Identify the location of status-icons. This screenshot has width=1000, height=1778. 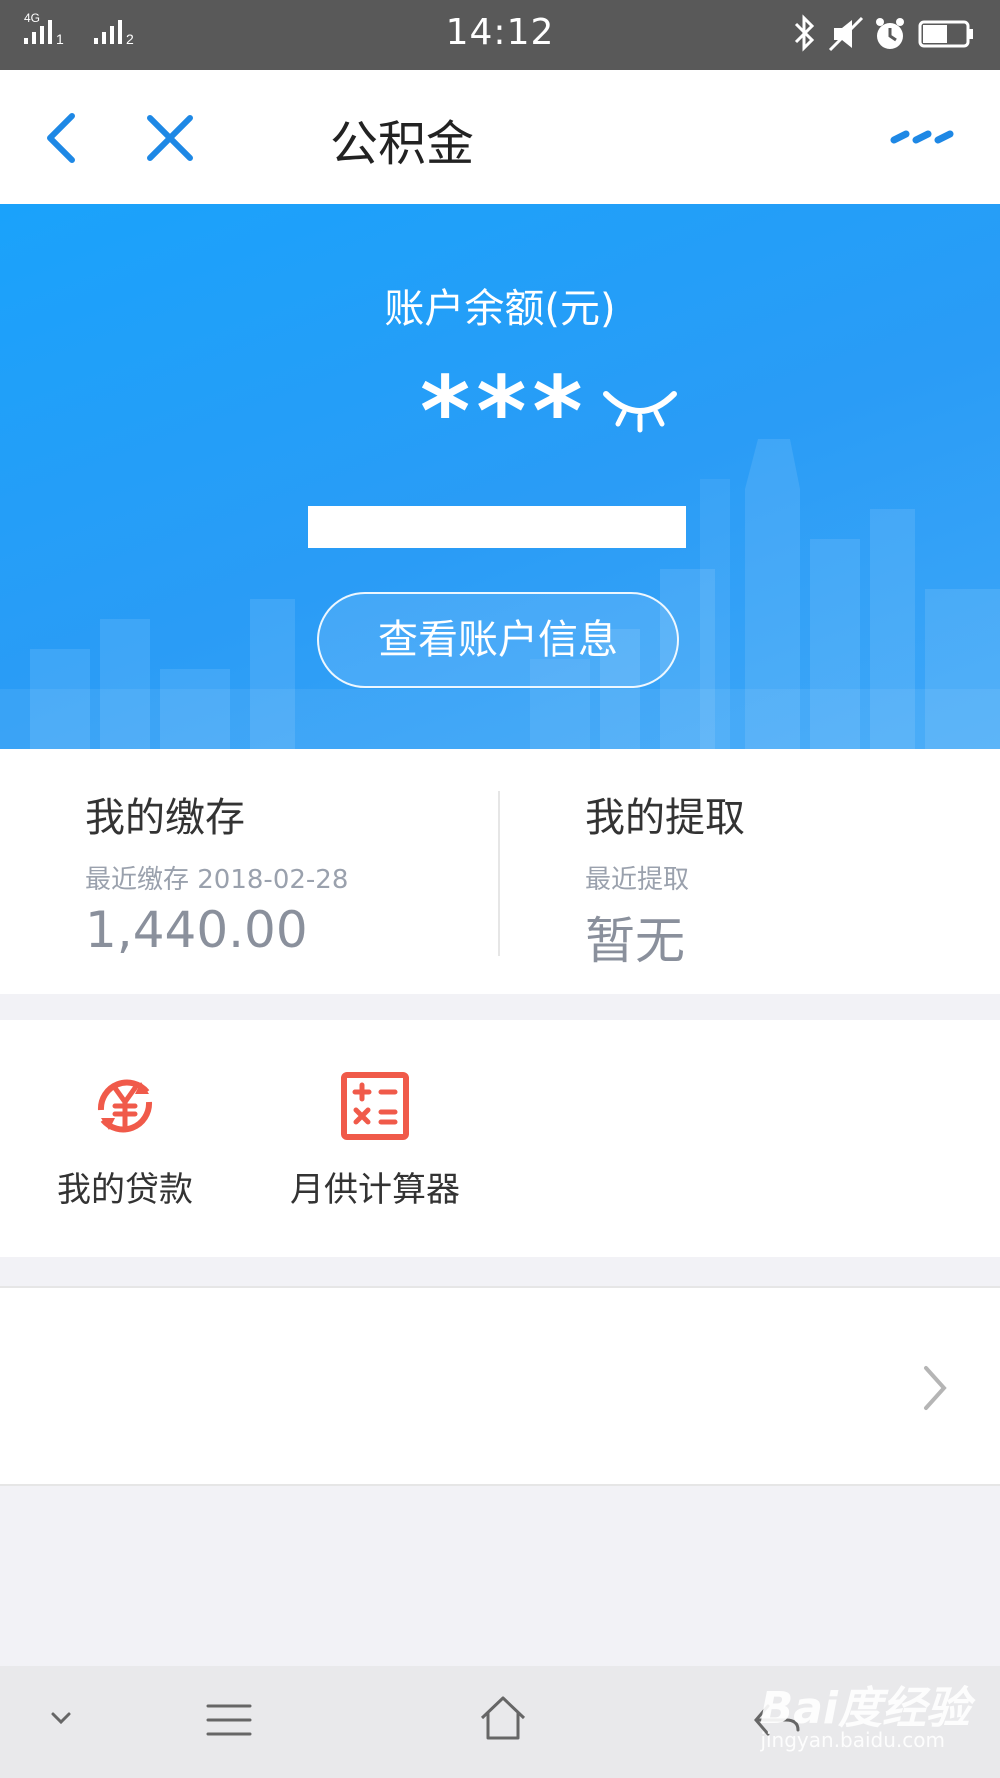
(886, 36).